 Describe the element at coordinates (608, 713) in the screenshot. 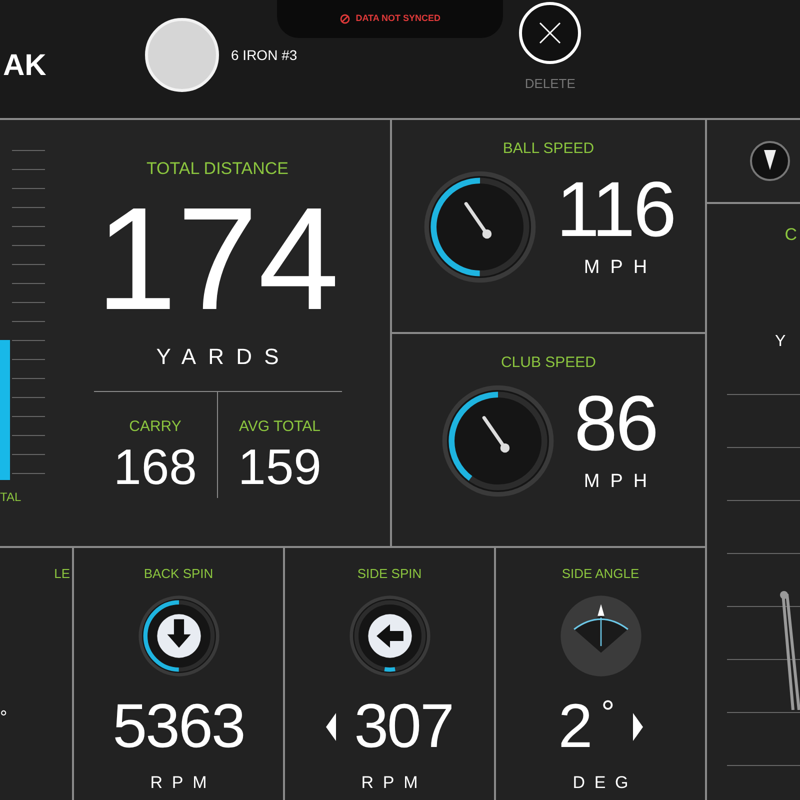

I see `degree-symbol: °` at that location.